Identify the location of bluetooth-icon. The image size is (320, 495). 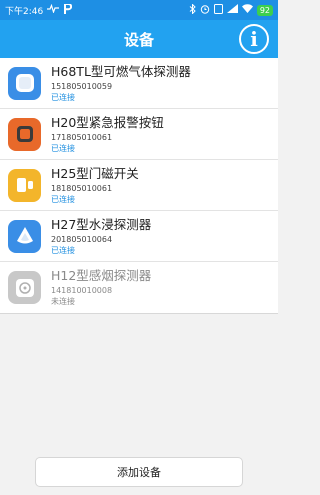
(192, 9).